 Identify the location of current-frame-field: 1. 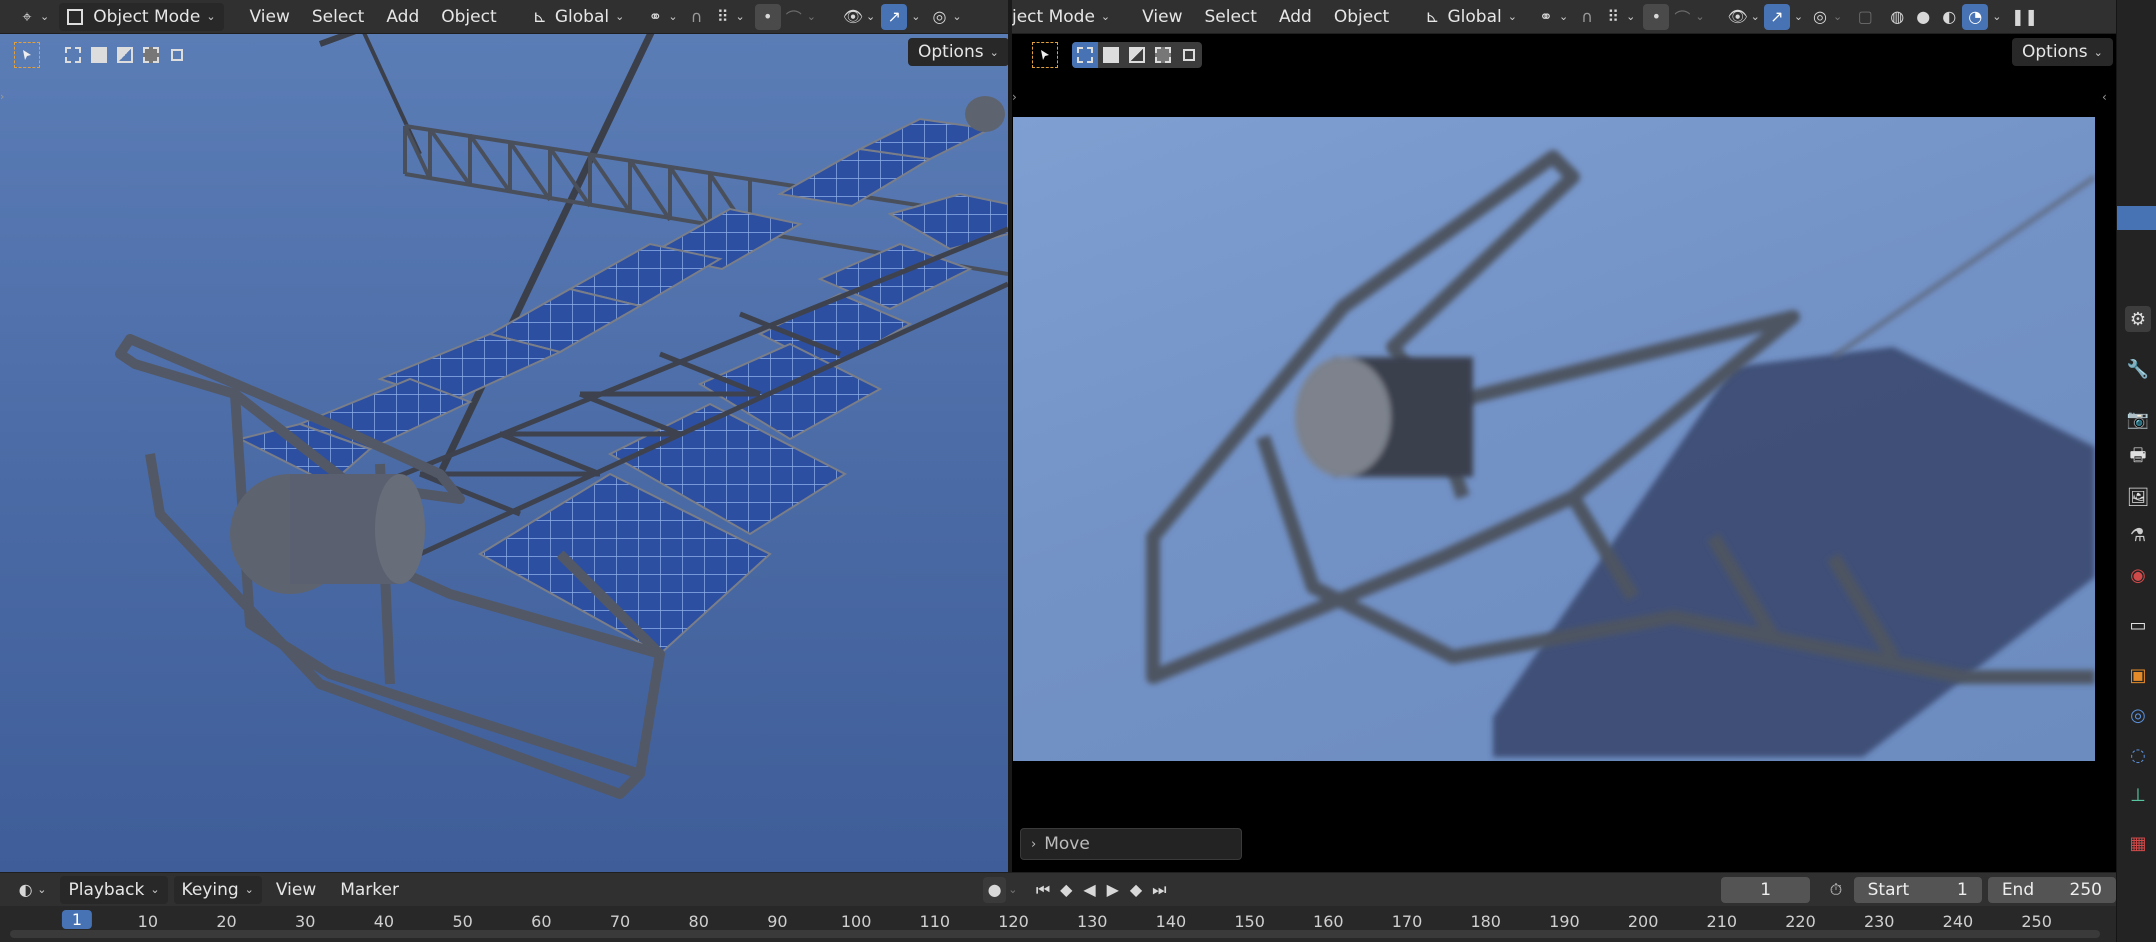
(1765, 889).